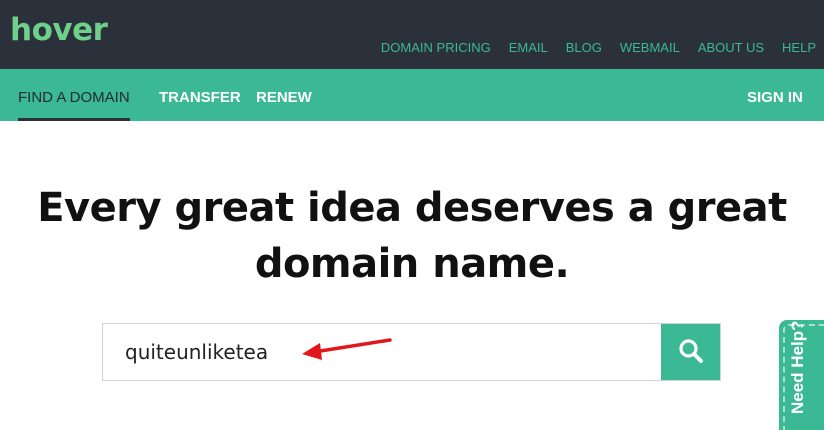 The width and height of the screenshot is (824, 430). What do you see at coordinates (528, 48) in the screenshot?
I see `top-link-email: EMAIL` at bounding box center [528, 48].